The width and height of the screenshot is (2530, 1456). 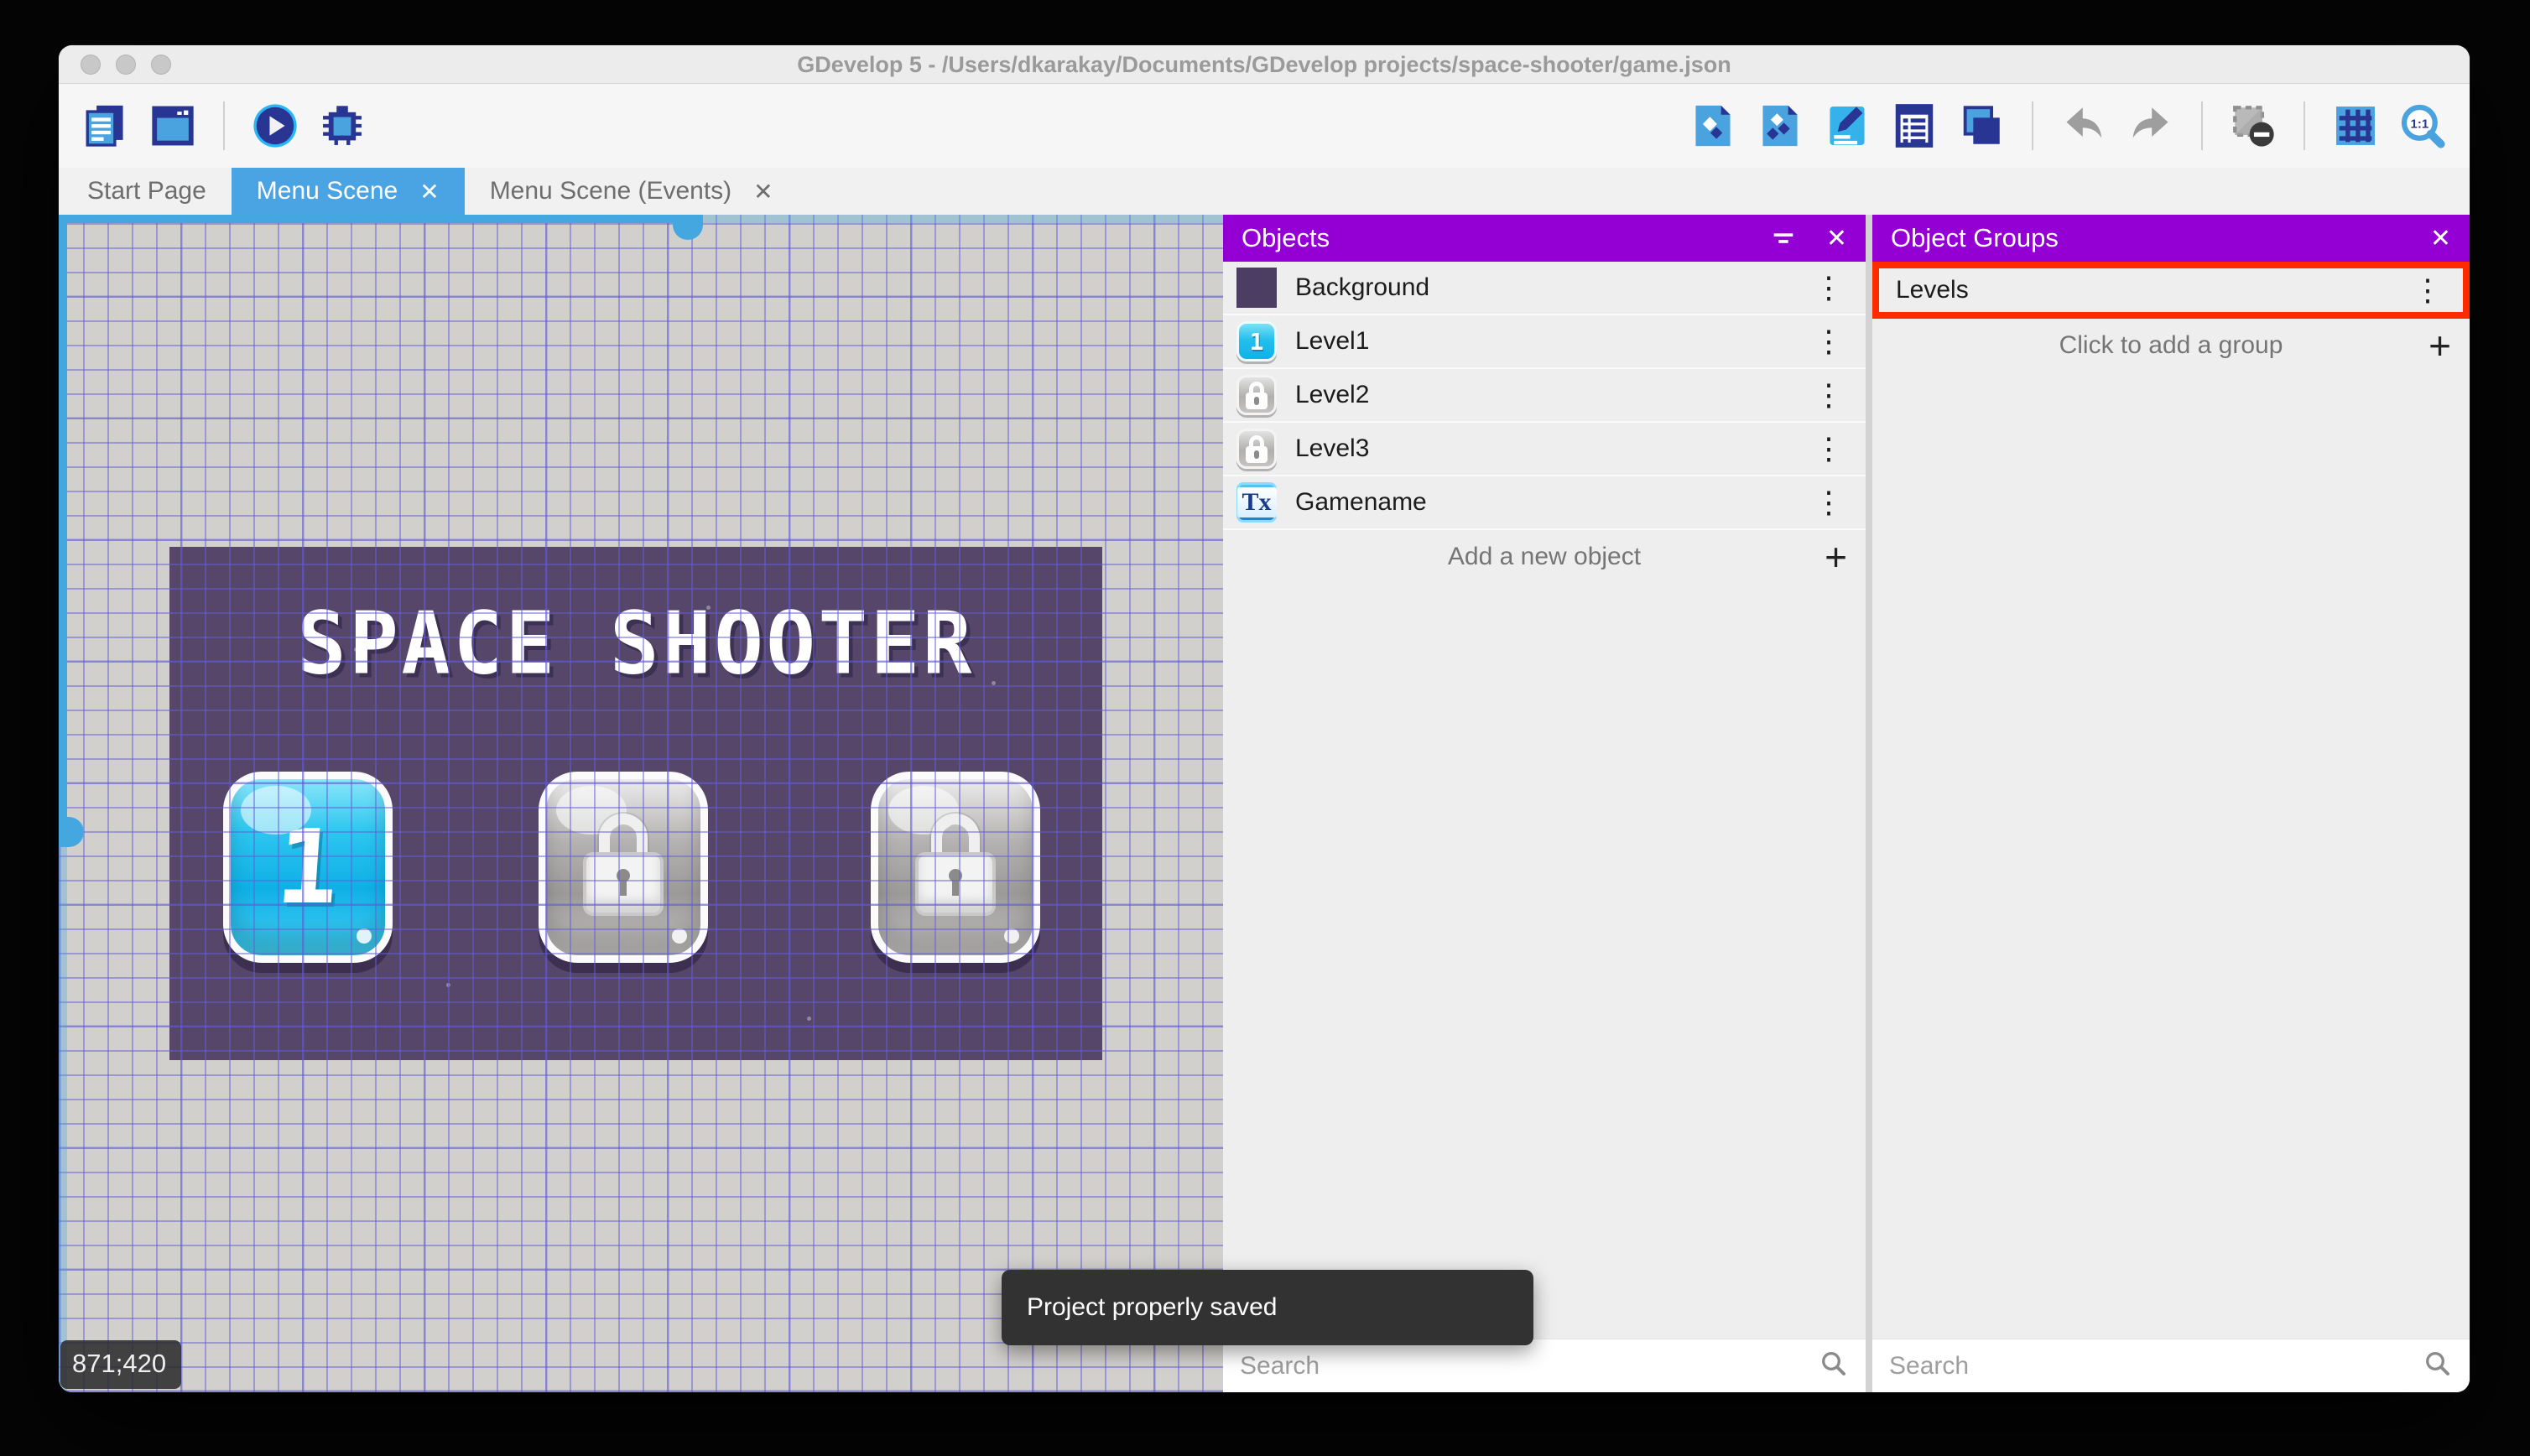 I want to click on scene-title-text: SPACE SHOOTER, so click(x=636, y=643).